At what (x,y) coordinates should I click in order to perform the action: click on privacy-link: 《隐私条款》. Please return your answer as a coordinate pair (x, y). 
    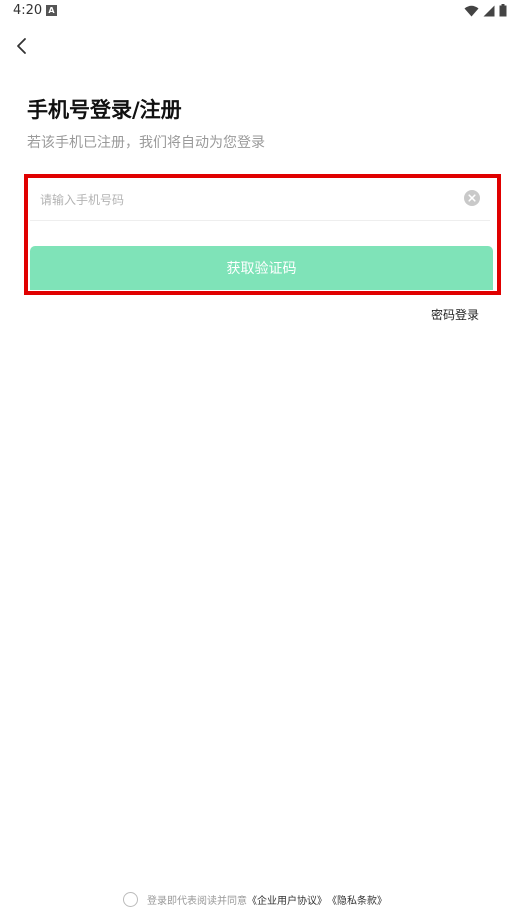
    Looking at the image, I should click on (357, 899).